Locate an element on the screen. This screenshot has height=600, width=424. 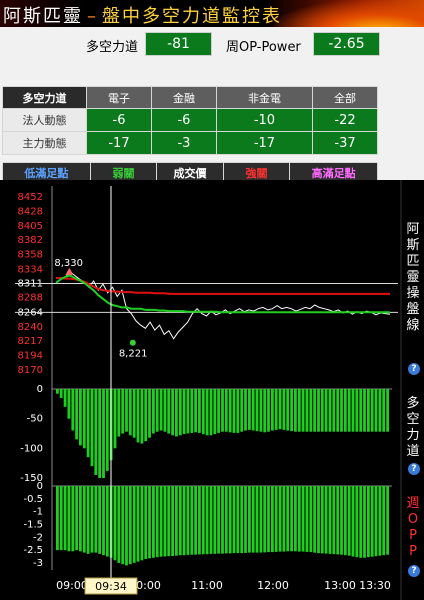
vertical-label-main-line: 阿斯匹靈操盤線 is located at coordinates (413, 278).